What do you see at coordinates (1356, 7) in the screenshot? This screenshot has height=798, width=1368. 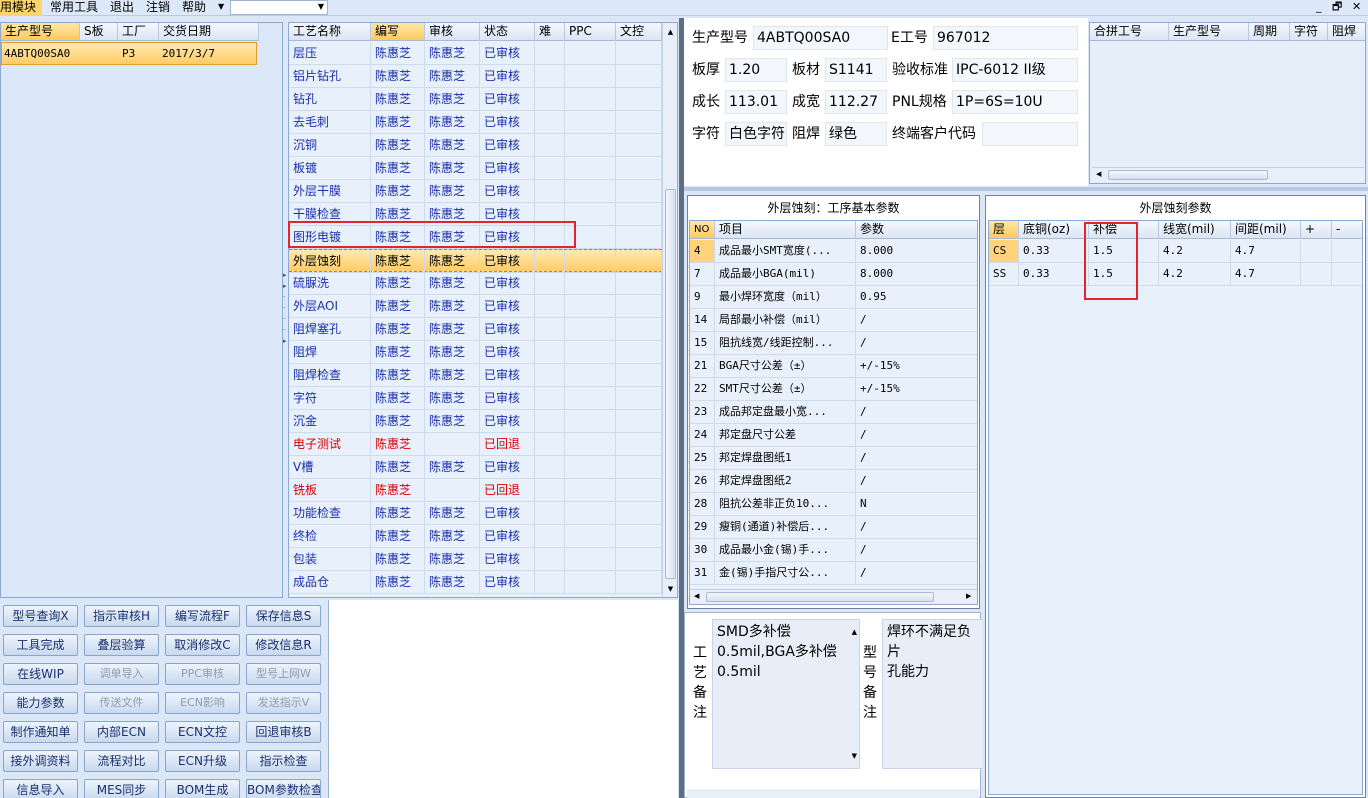 I see `close-icon: ✕` at bounding box center [1356, 7].